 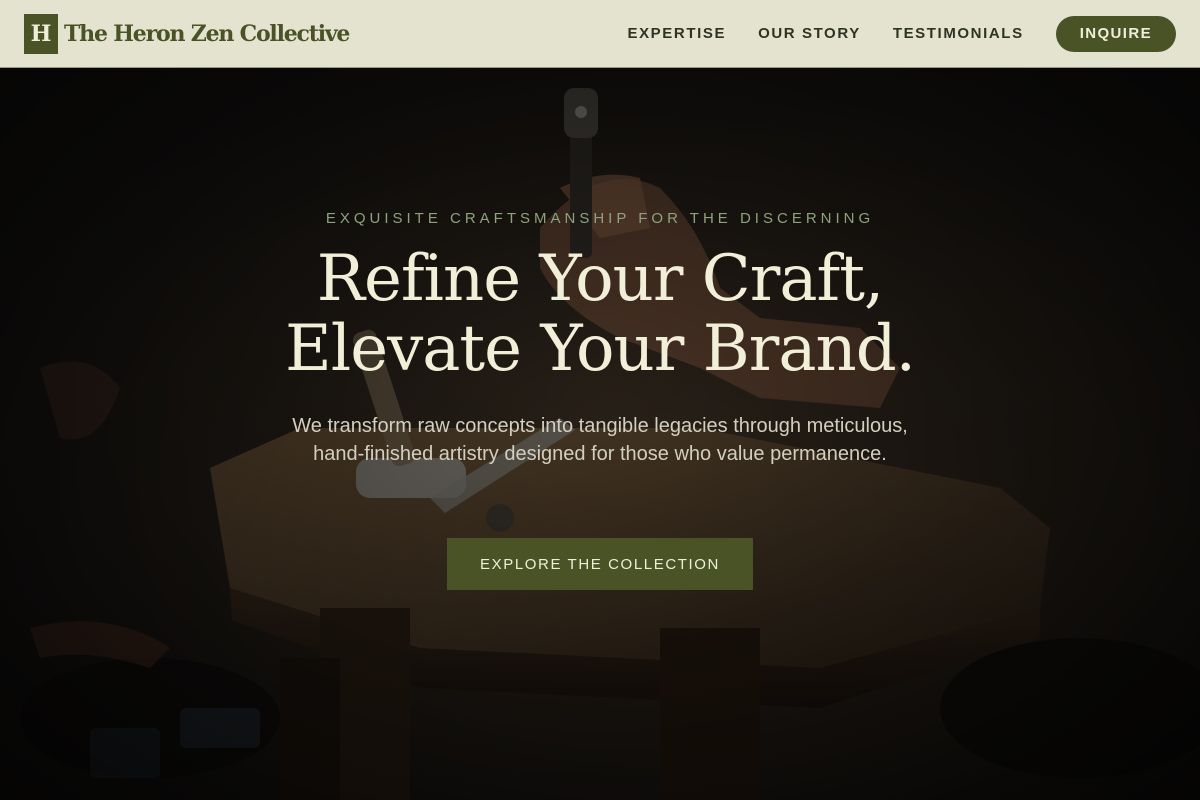 What do you see at coordinates (600, 564) in the screenshot?
I see `explore-collection-button: EXPLORE THE COLLECTION` at bounding box center [600, 564].